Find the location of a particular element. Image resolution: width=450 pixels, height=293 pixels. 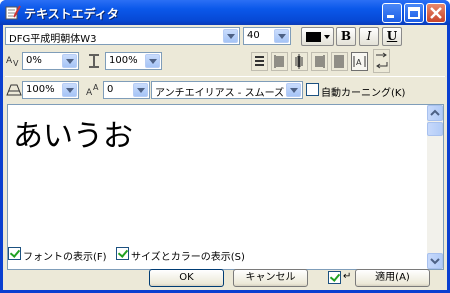

wrap-icon is located at coordinates (382, 60).